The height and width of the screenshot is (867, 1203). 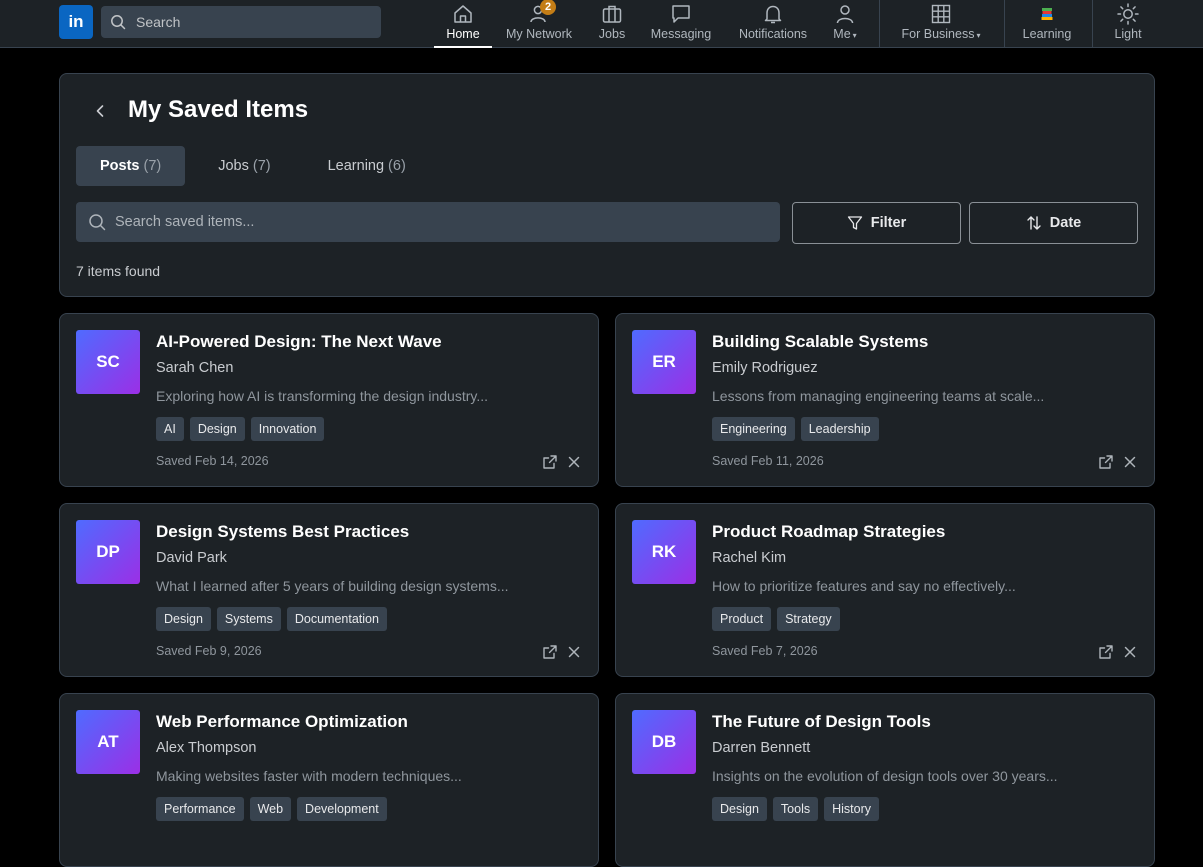 I want to click on bell-icon, so click(x=773, y=14).